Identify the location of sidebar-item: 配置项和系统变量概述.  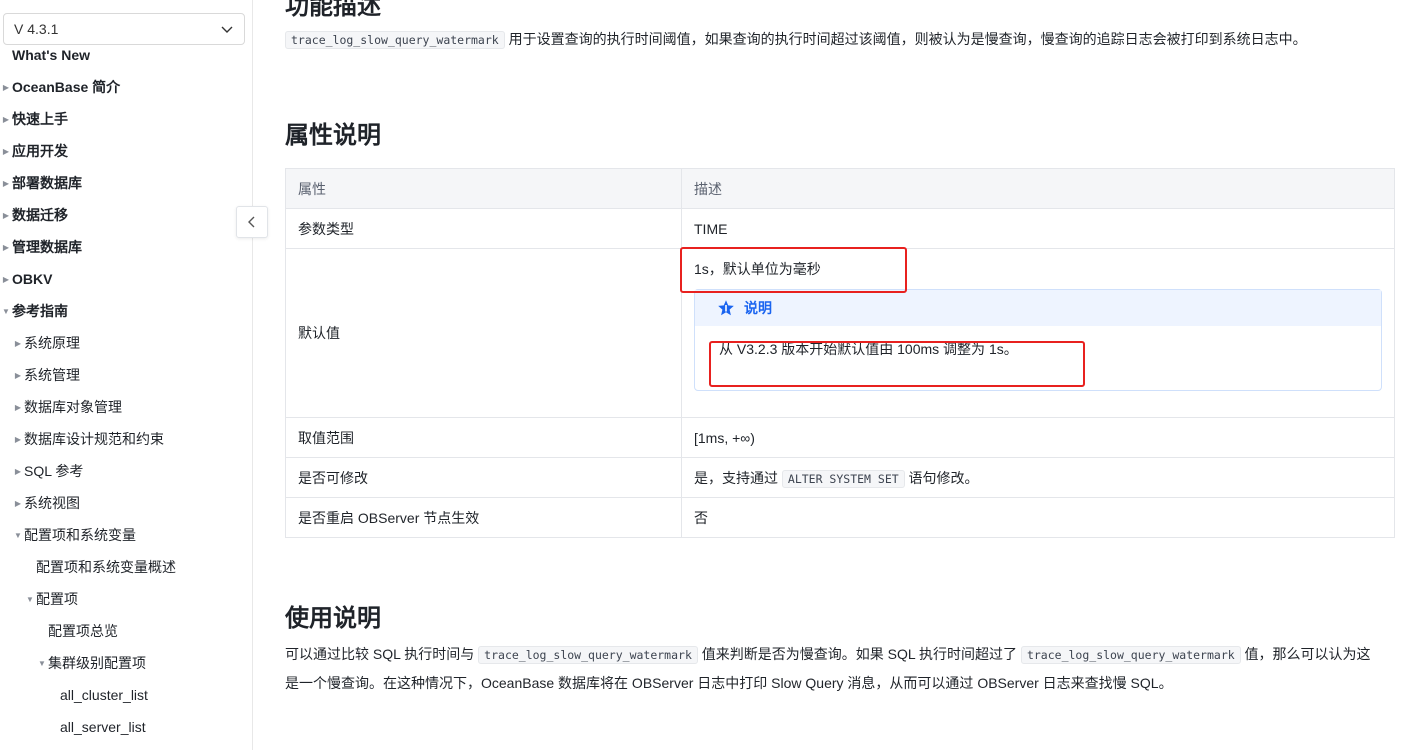
(100, 567).